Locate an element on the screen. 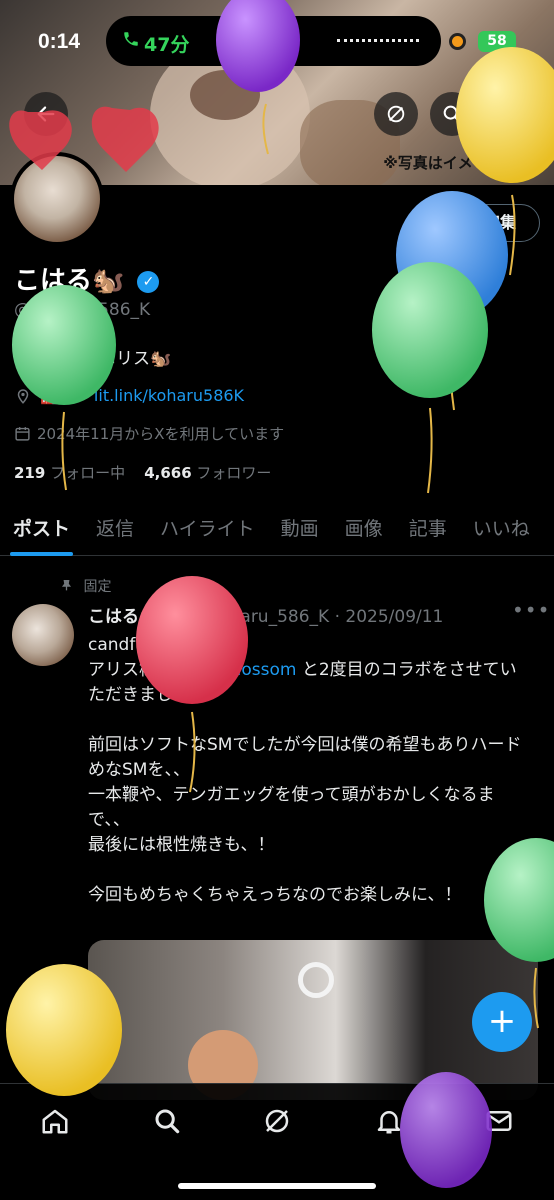 Image resolution: width=554 pixels, height=1200 pixels. compose-button: + is located at coordinates (502, 1022).